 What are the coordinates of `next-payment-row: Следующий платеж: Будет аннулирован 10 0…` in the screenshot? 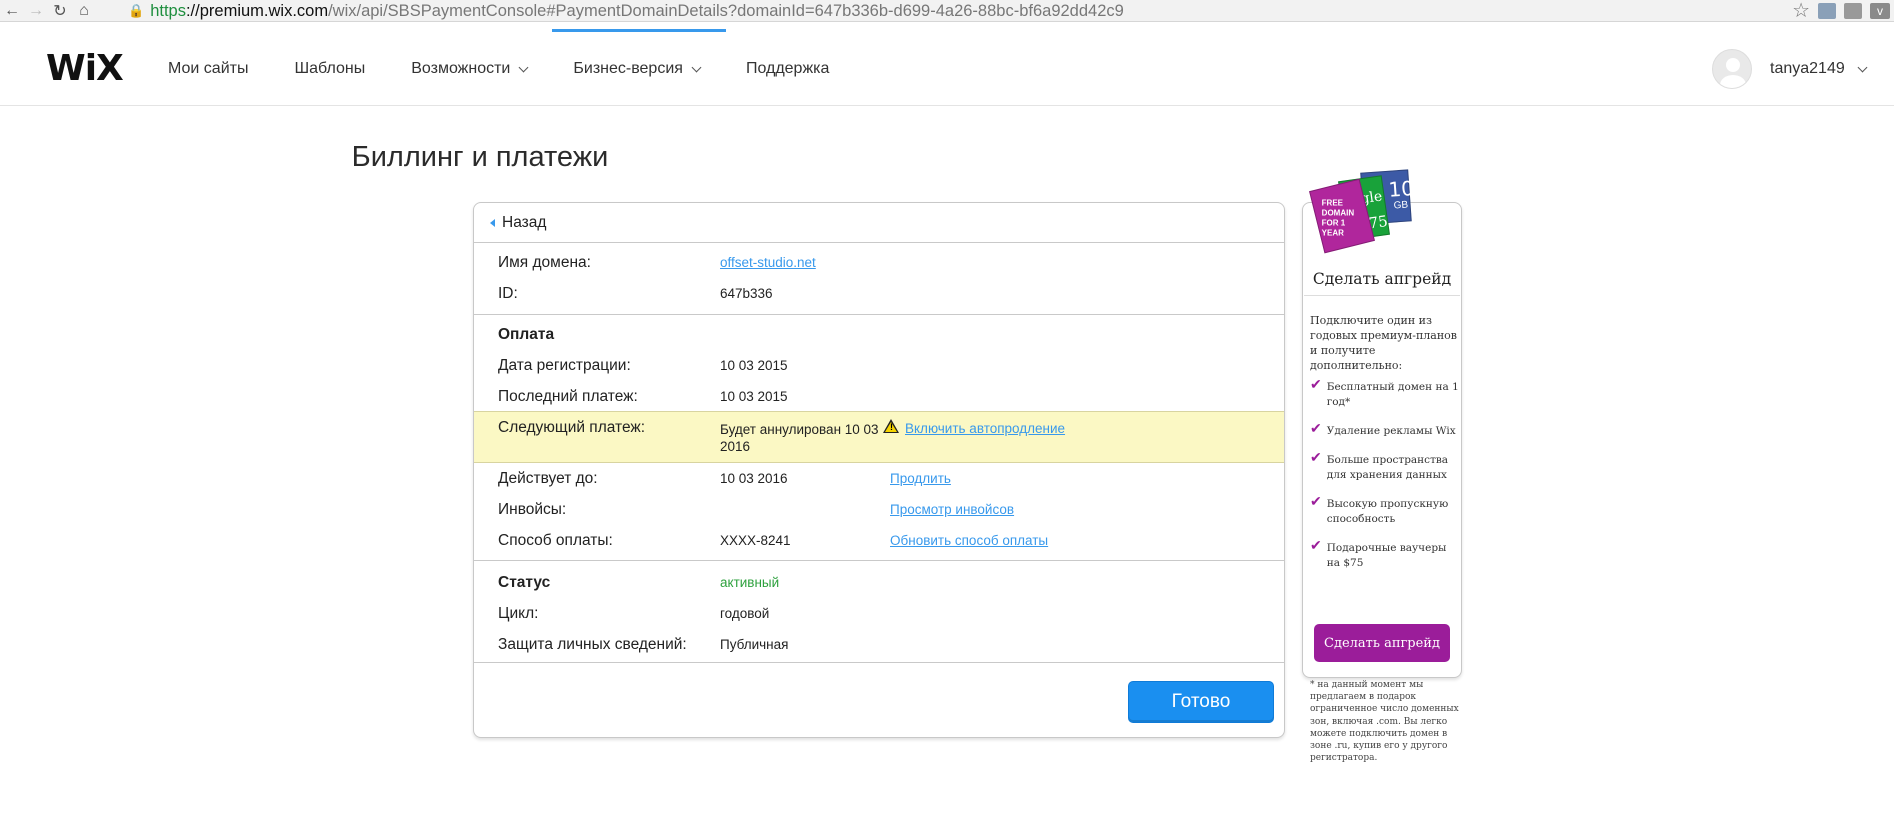 It's located at (879, 437).